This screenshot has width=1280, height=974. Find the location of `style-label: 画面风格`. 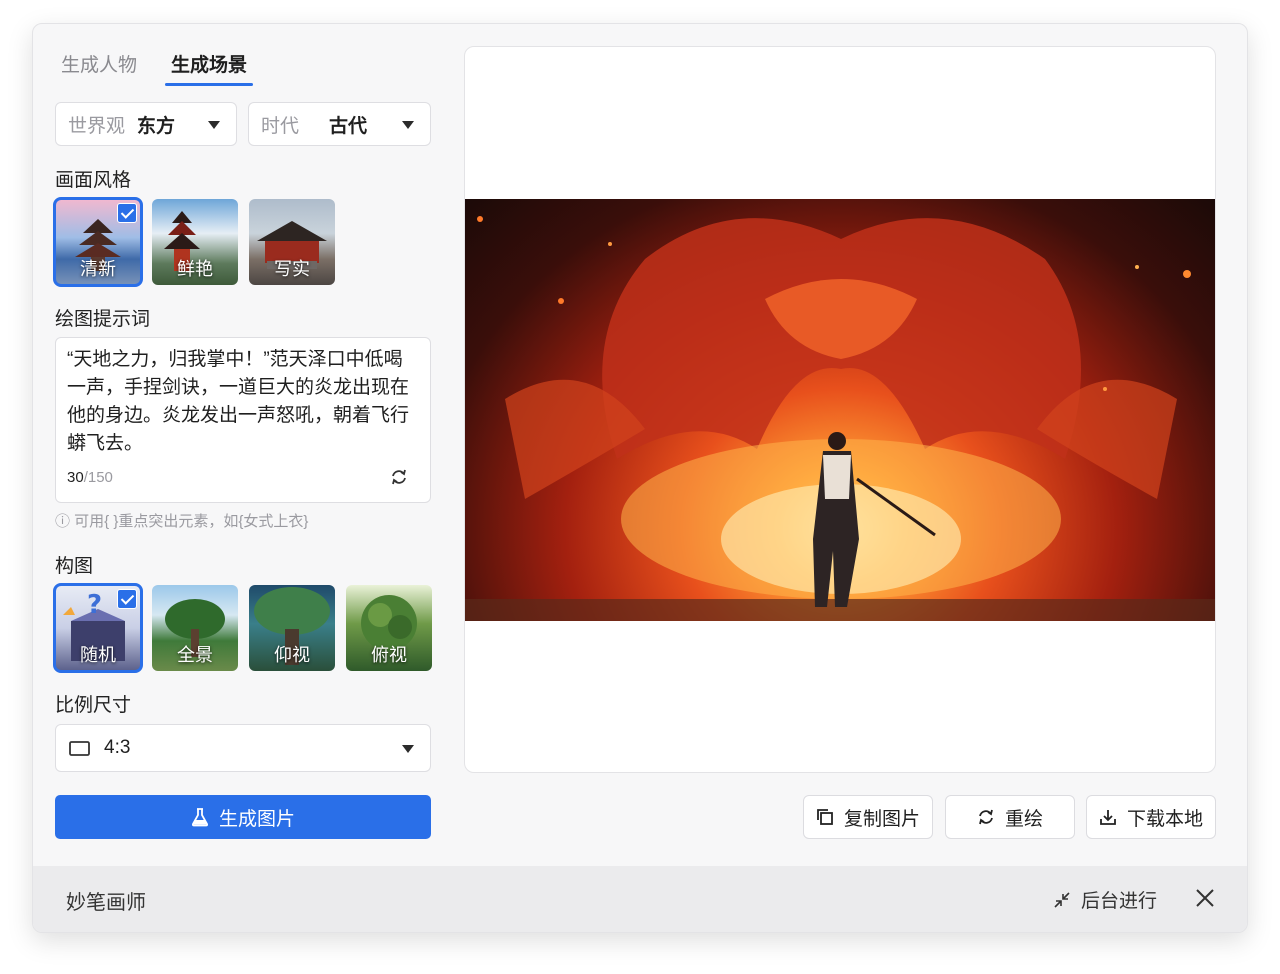

style-label: 画面风格 is located at coordinates (93, 180).